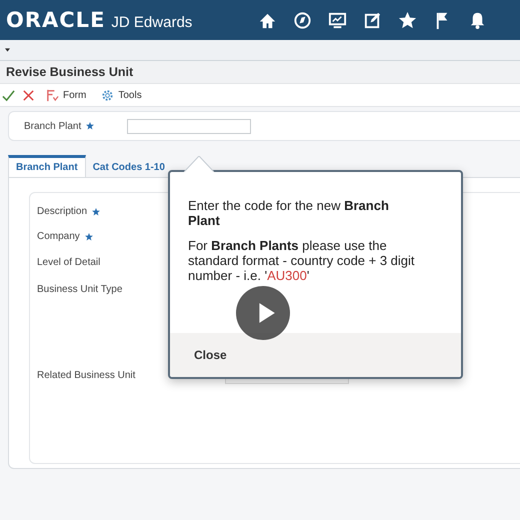  What do you see at coordinates (151, 22) in the screenshot?
I see `product-name: JD Edwards` at bounding box center [151, 22].